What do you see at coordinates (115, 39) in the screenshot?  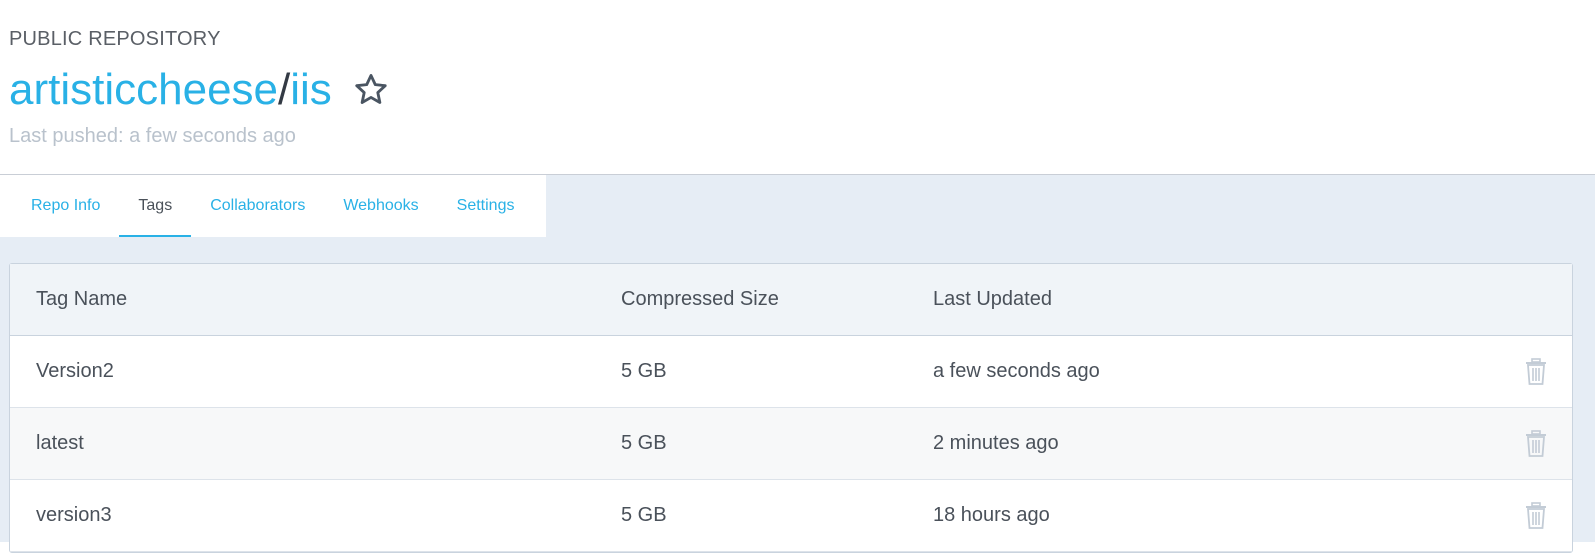 I see `repo-visibility-label: PUBLIC REPOSITORY` at bounding box center [115, 39].